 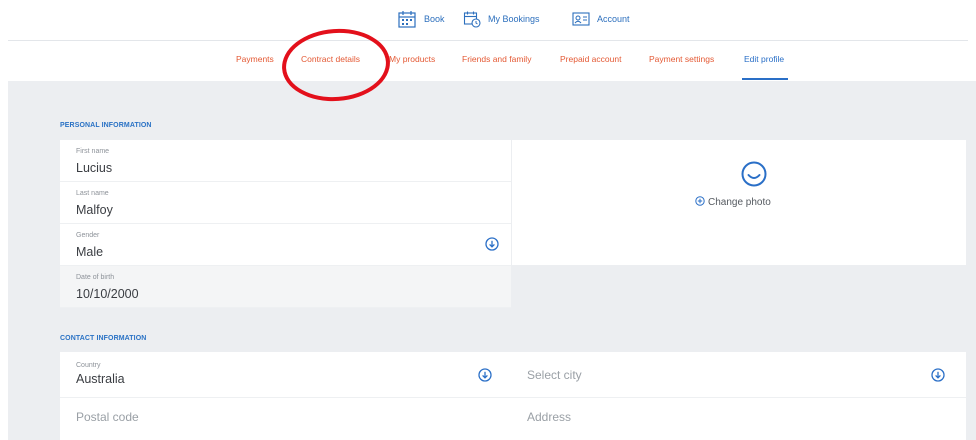 I want to click on gender-value: Male, so click(x=90, y=252).